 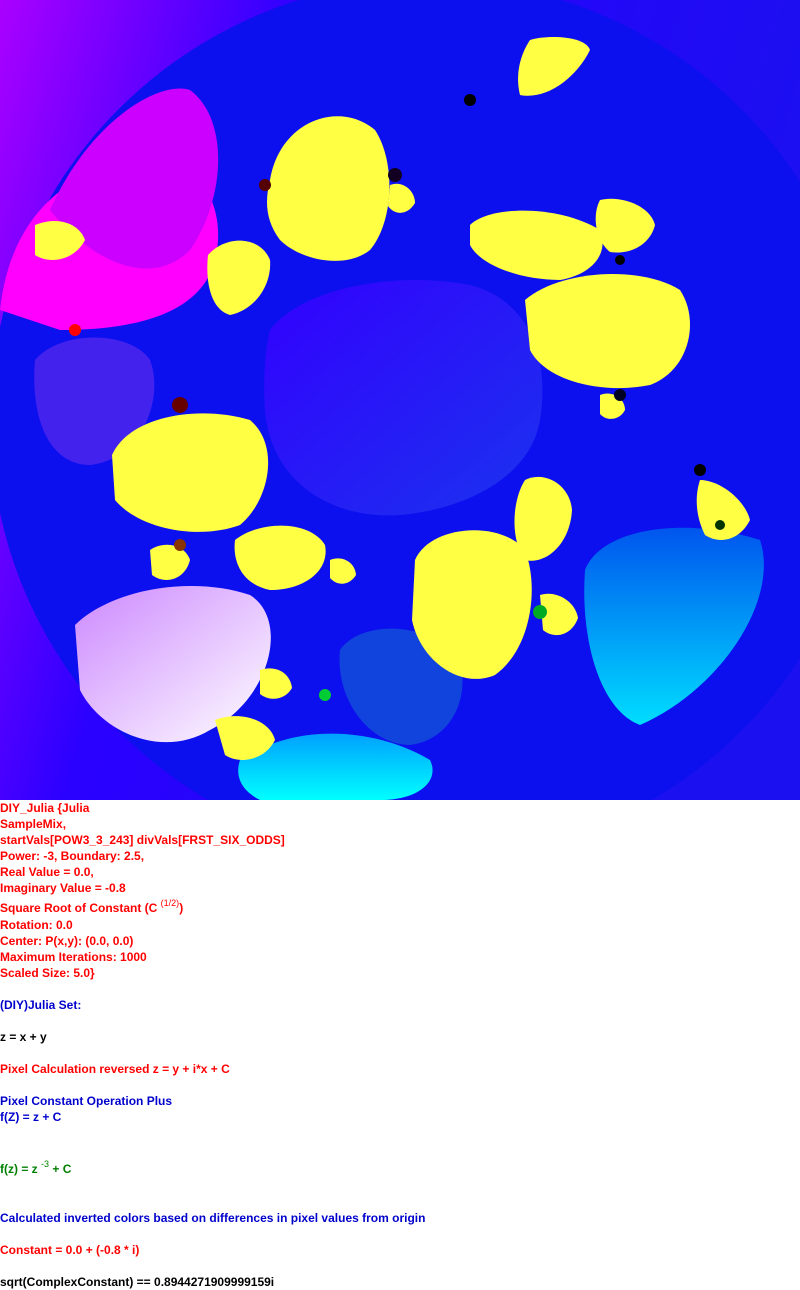 I want to click on sqrt-constant-line: Square Root of Constant (C (1/2)), so click(x=92, y=907).